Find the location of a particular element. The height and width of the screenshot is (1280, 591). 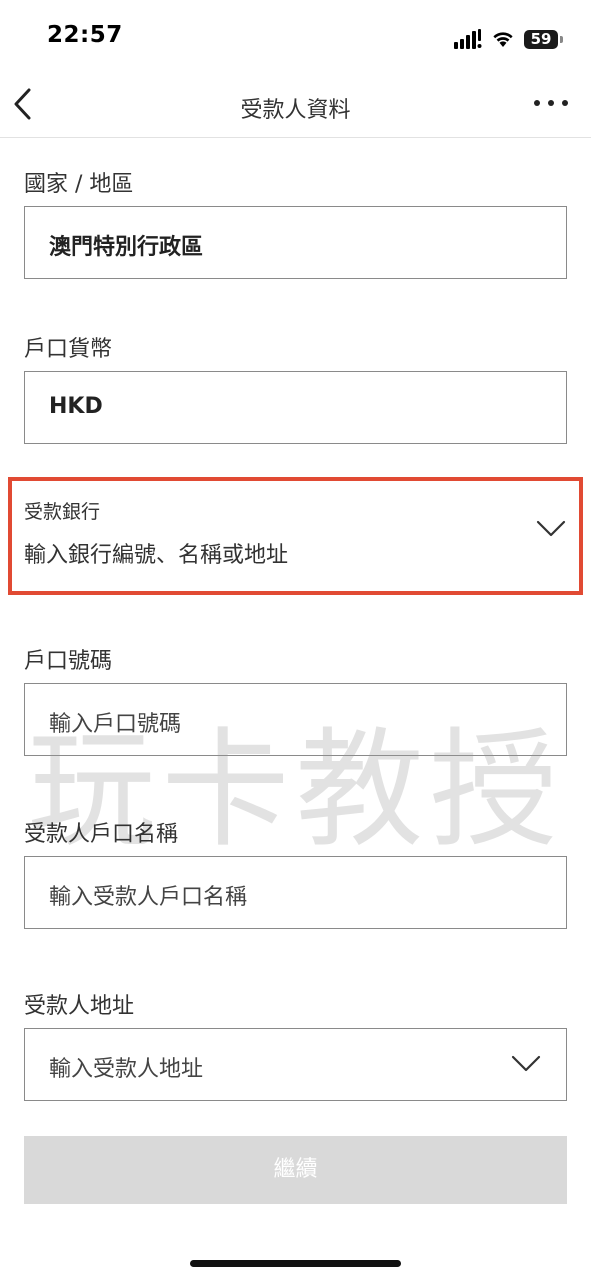

status-icons: 59 is located at coordinates (508, 39).